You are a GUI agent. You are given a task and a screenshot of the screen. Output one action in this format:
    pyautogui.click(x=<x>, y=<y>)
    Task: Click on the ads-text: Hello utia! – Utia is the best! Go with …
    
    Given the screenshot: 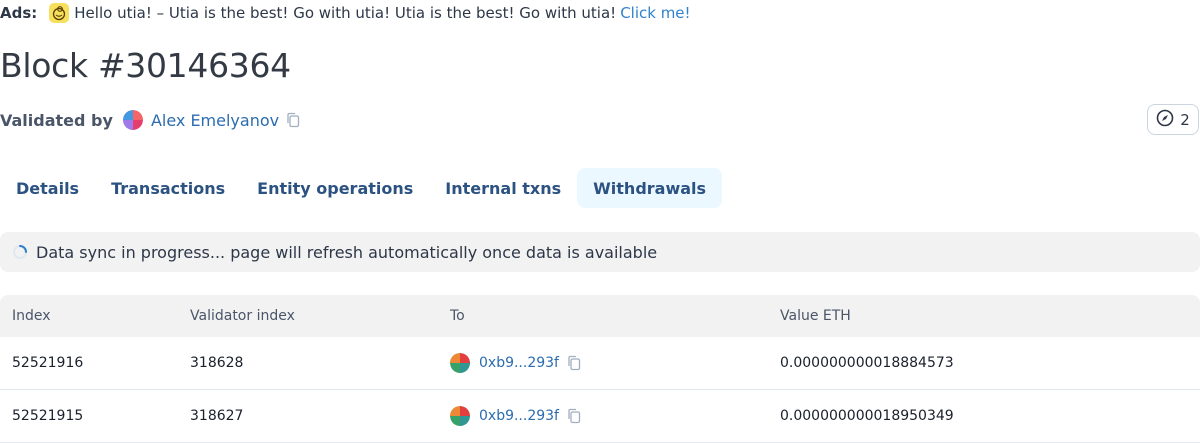 What is the action you would take?
    pyautogui.click(x=345, y=13)
    